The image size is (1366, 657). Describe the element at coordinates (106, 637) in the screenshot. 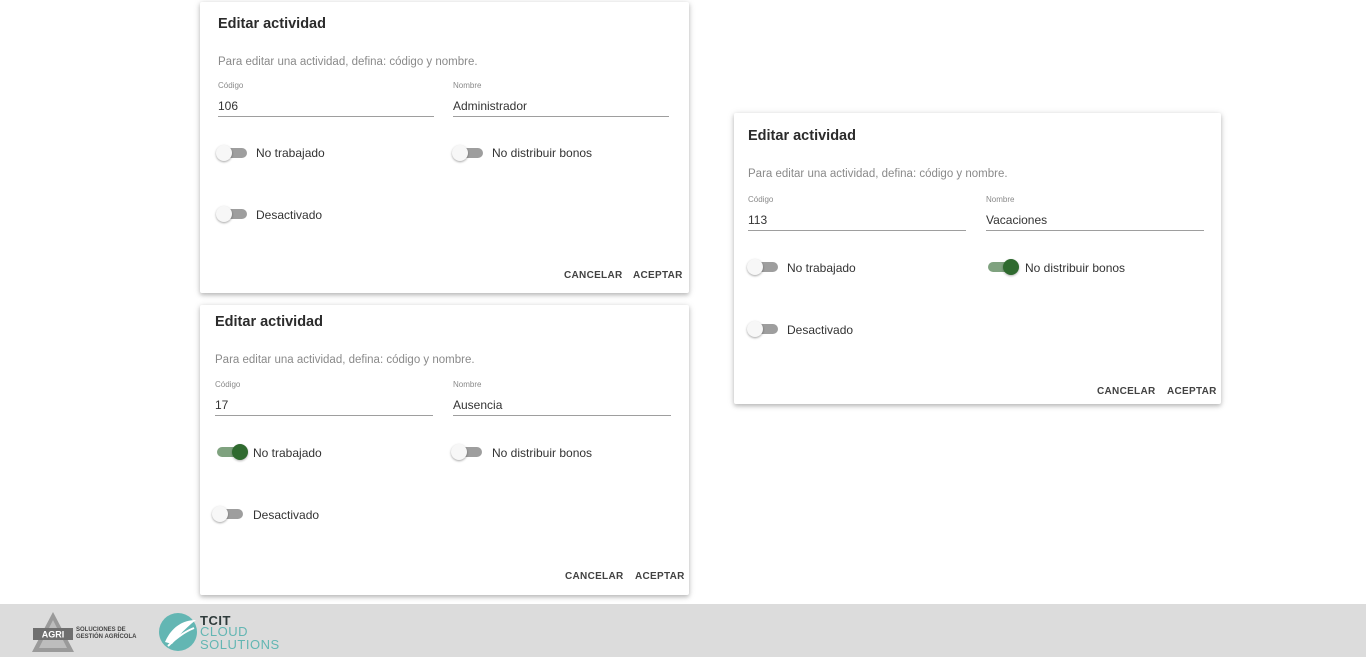

I see `agri-tagline-line-2: GESTIÓN AGRÍCOLA` at that location.